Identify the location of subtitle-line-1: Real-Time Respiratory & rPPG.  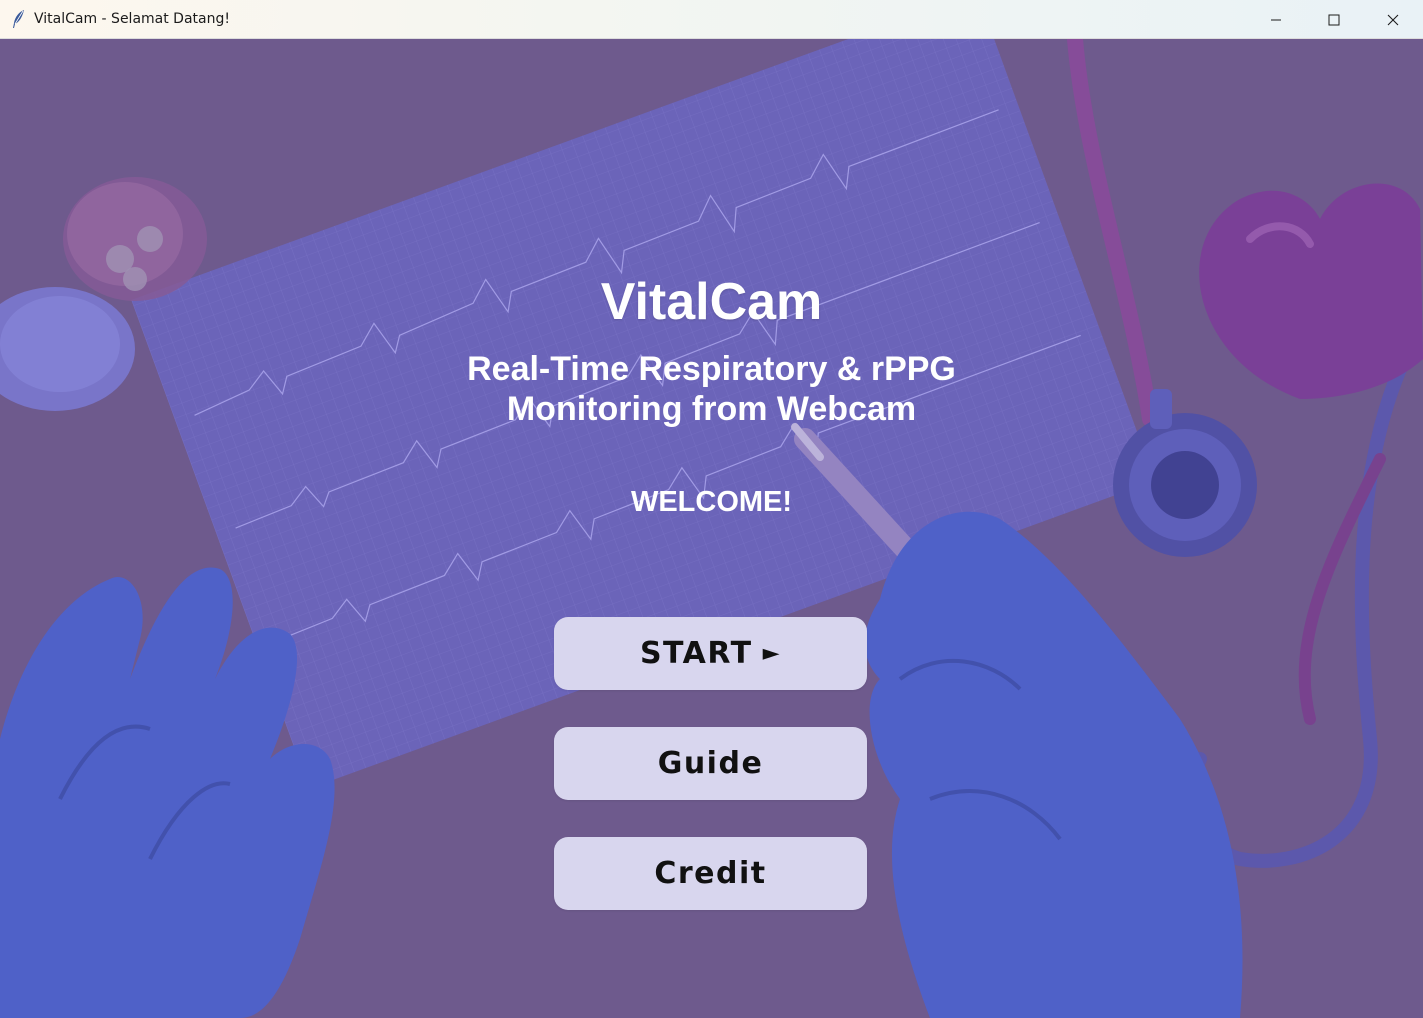
(711, 369).